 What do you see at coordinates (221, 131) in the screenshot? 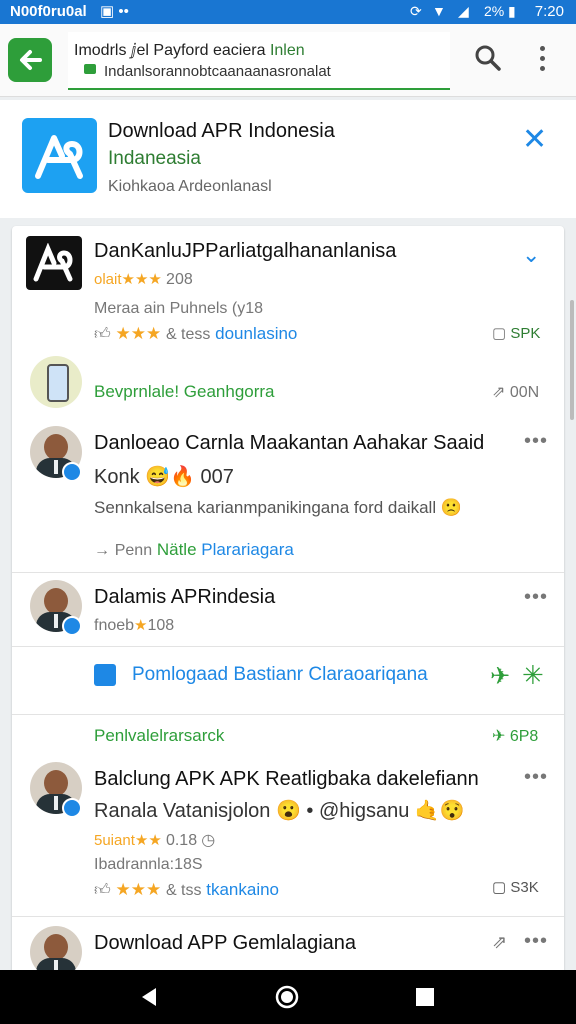
I see `banner-title: Download APR Indonesia` at bounding box center [221, 131].